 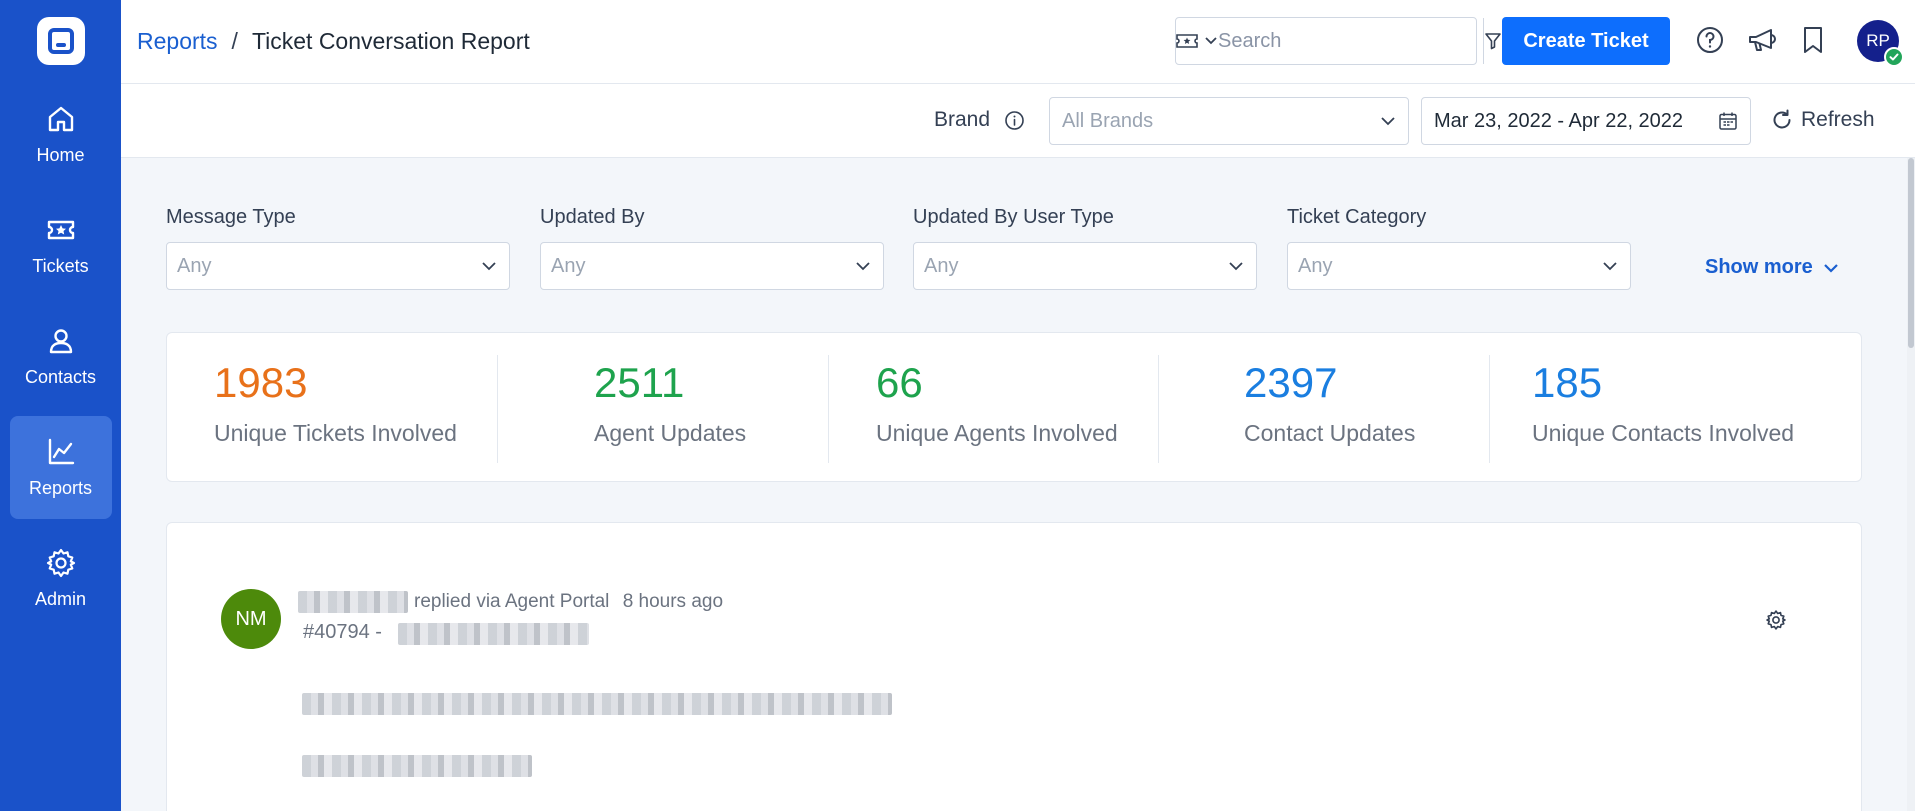 I want to click on brand-info-button, so click(x=1014, y=123).